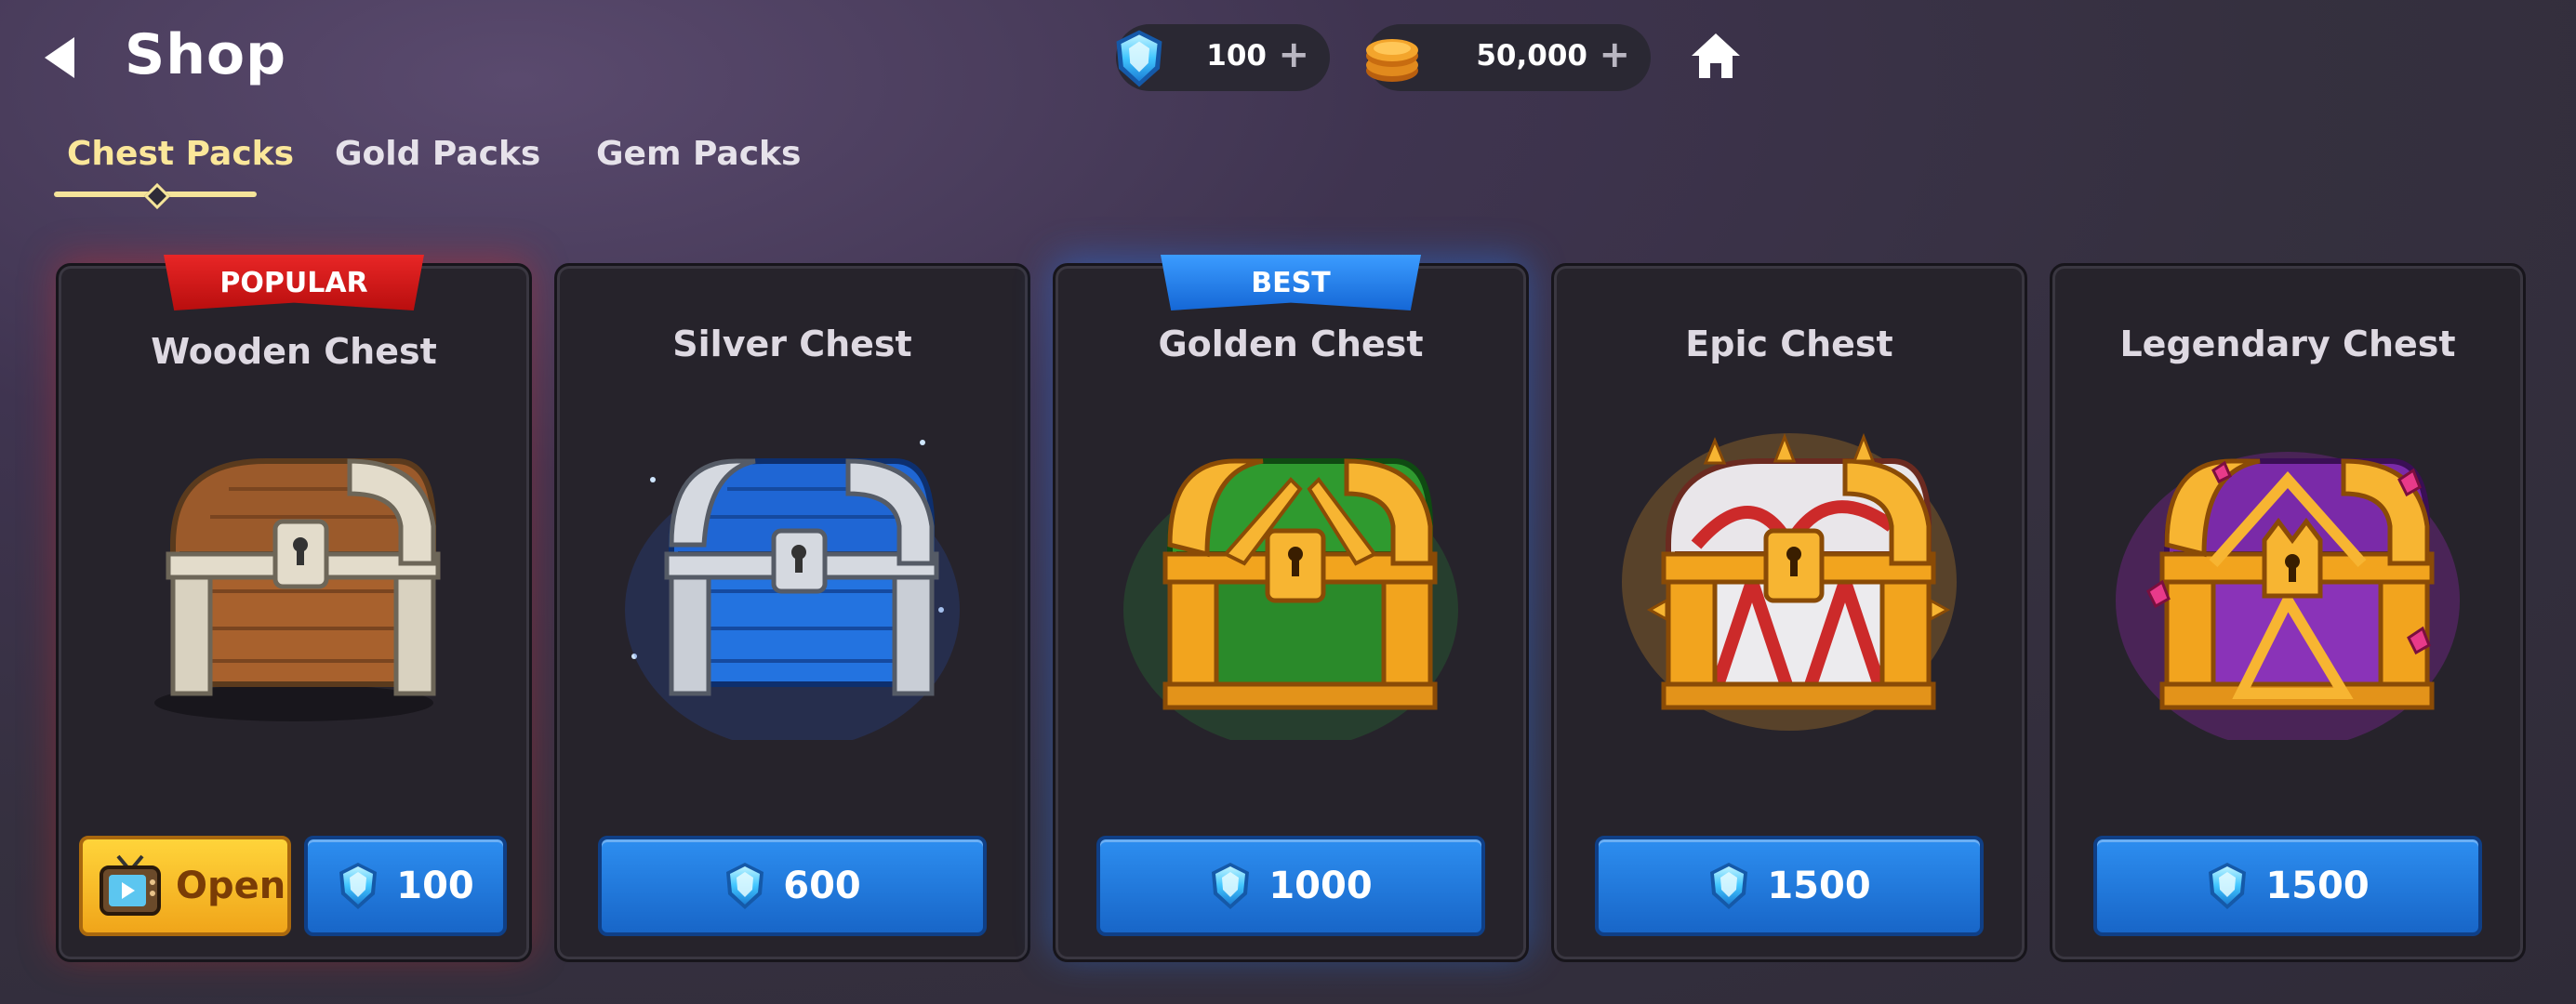 The height and width of the screenshot is (1004, 2576). What do you see at coordinates (157, 196) in the screenshot?
I see `active-tab-diamond` at bounding box center [157, 196].